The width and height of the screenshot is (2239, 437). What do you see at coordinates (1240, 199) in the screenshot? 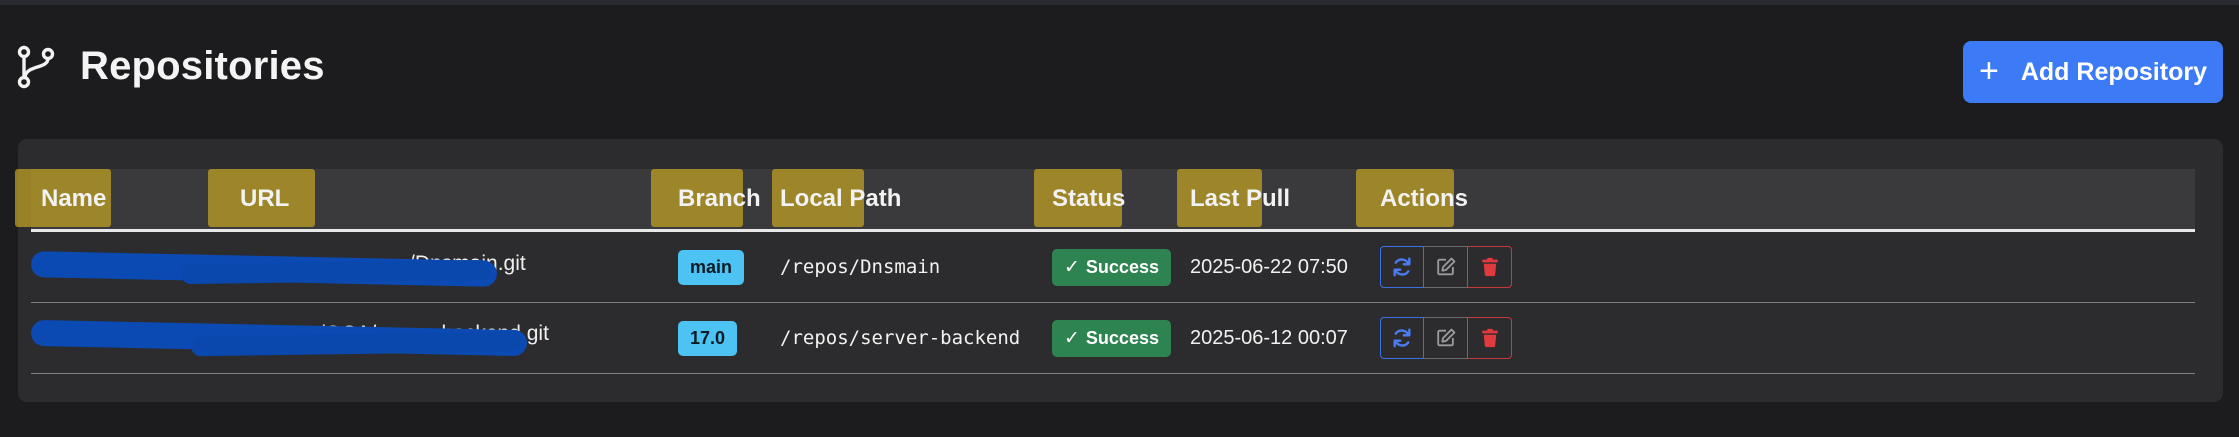
I see `column-header-last-pull: Last Pull` at bounding box center [1240, 199].